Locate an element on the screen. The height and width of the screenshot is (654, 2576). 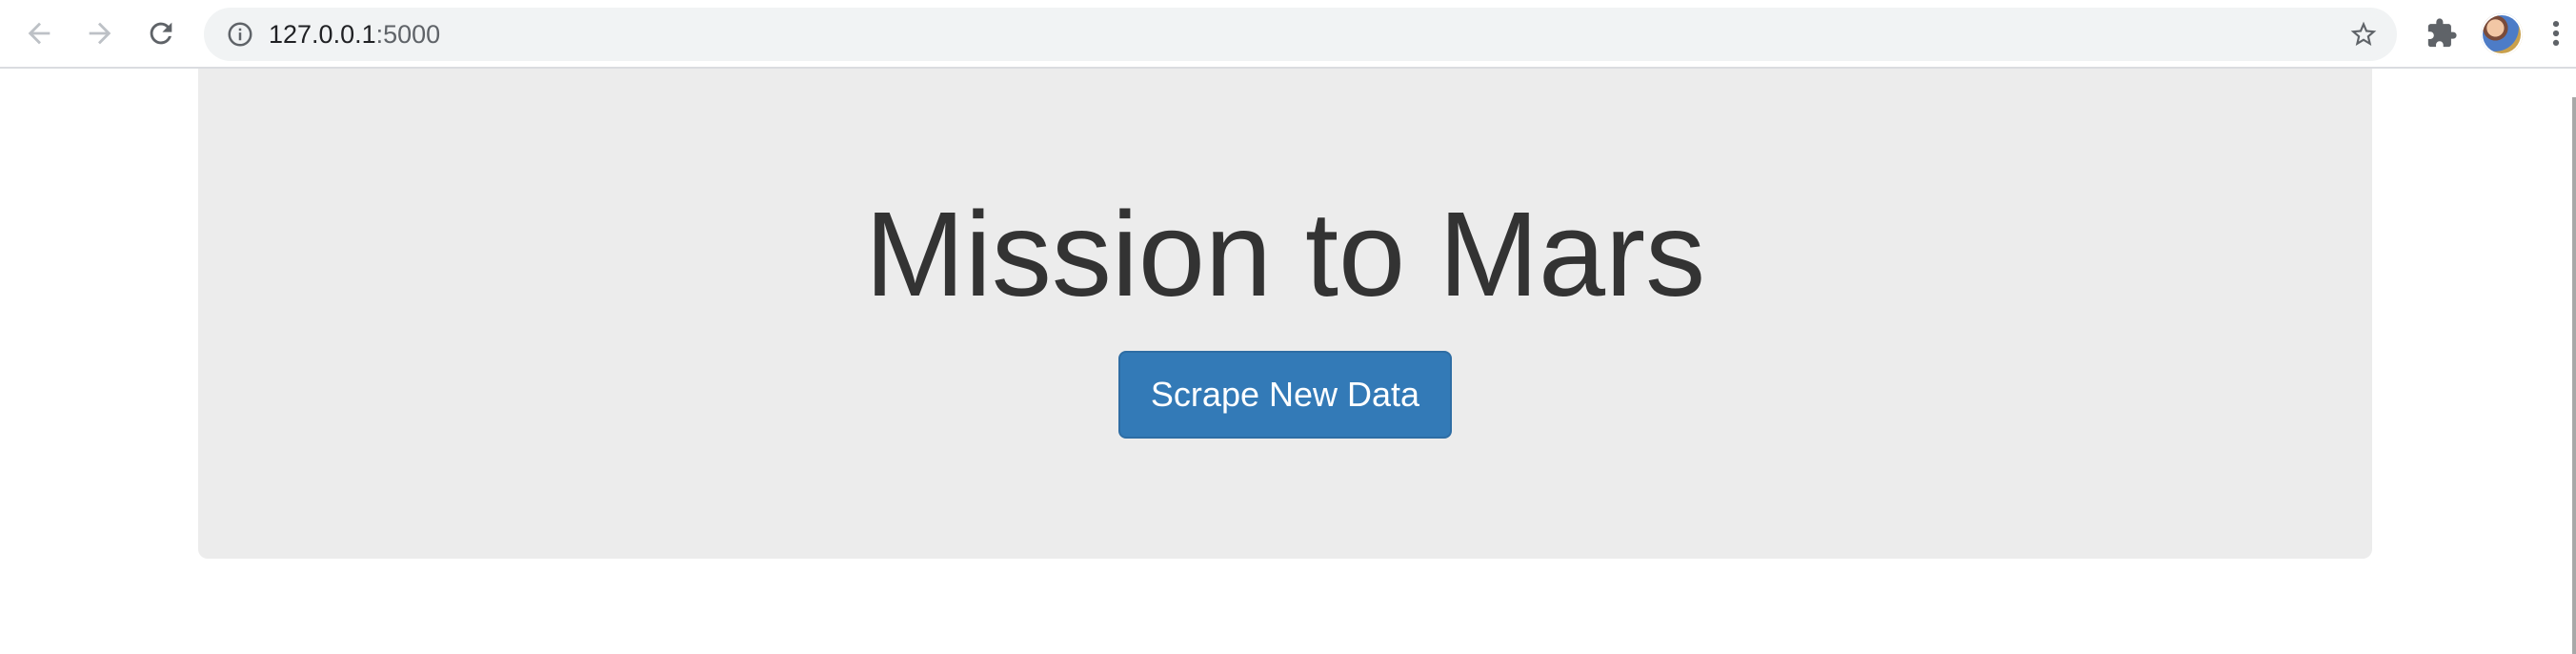
reload-button is located at coordinates (161, 33).